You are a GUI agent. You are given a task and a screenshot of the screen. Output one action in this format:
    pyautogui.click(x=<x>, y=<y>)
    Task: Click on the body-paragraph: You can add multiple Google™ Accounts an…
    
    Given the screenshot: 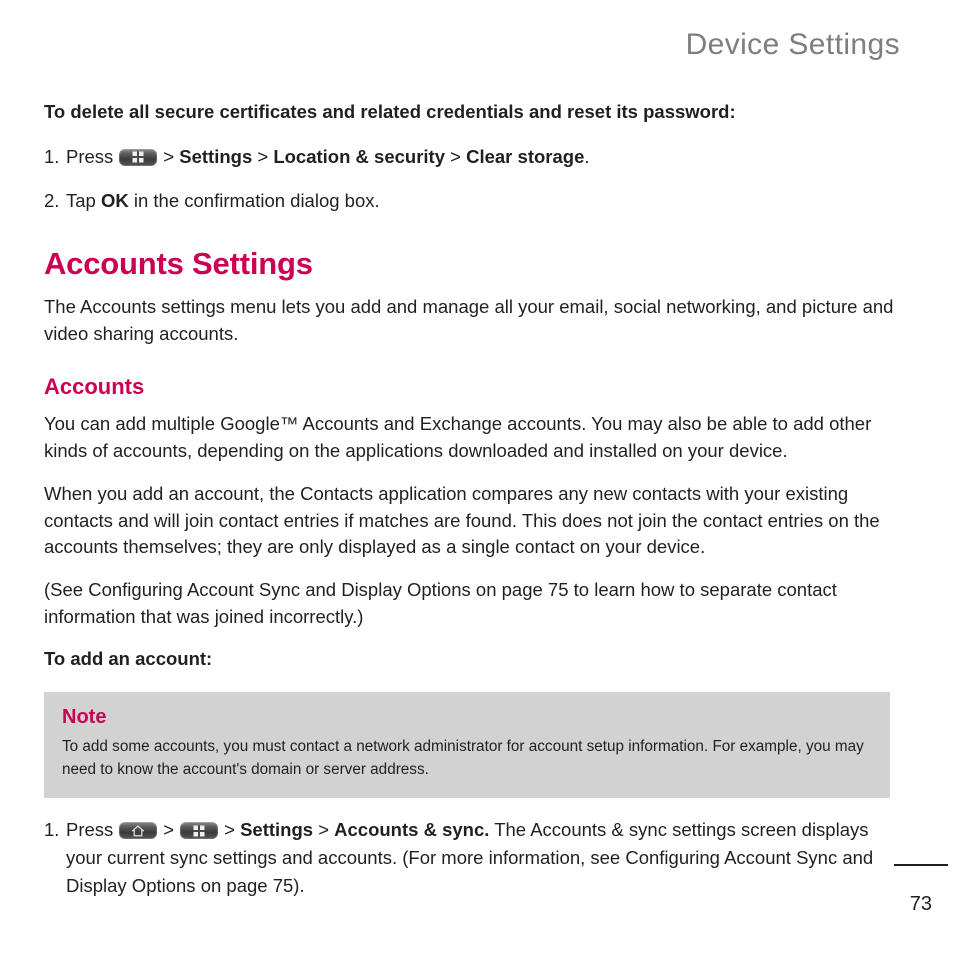 What is the action you would take?
    pyautogui.click(x=458, y=437)
    